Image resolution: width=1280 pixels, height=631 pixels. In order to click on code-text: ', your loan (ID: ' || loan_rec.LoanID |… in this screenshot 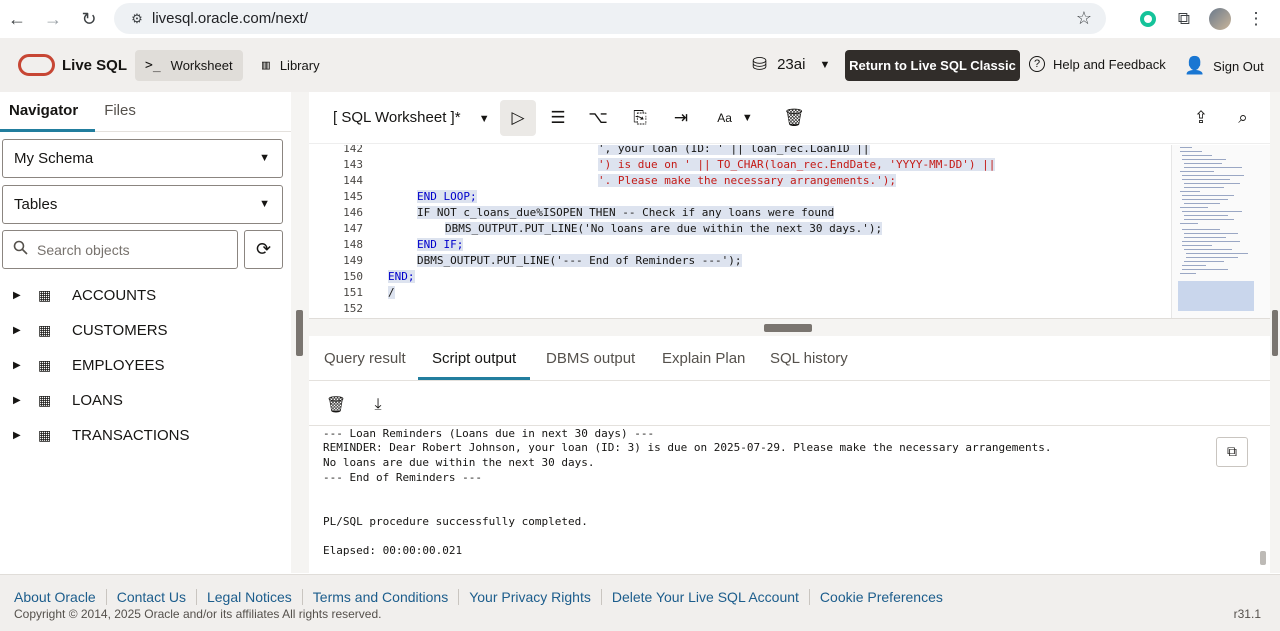, I will do `click(734, 150)`.